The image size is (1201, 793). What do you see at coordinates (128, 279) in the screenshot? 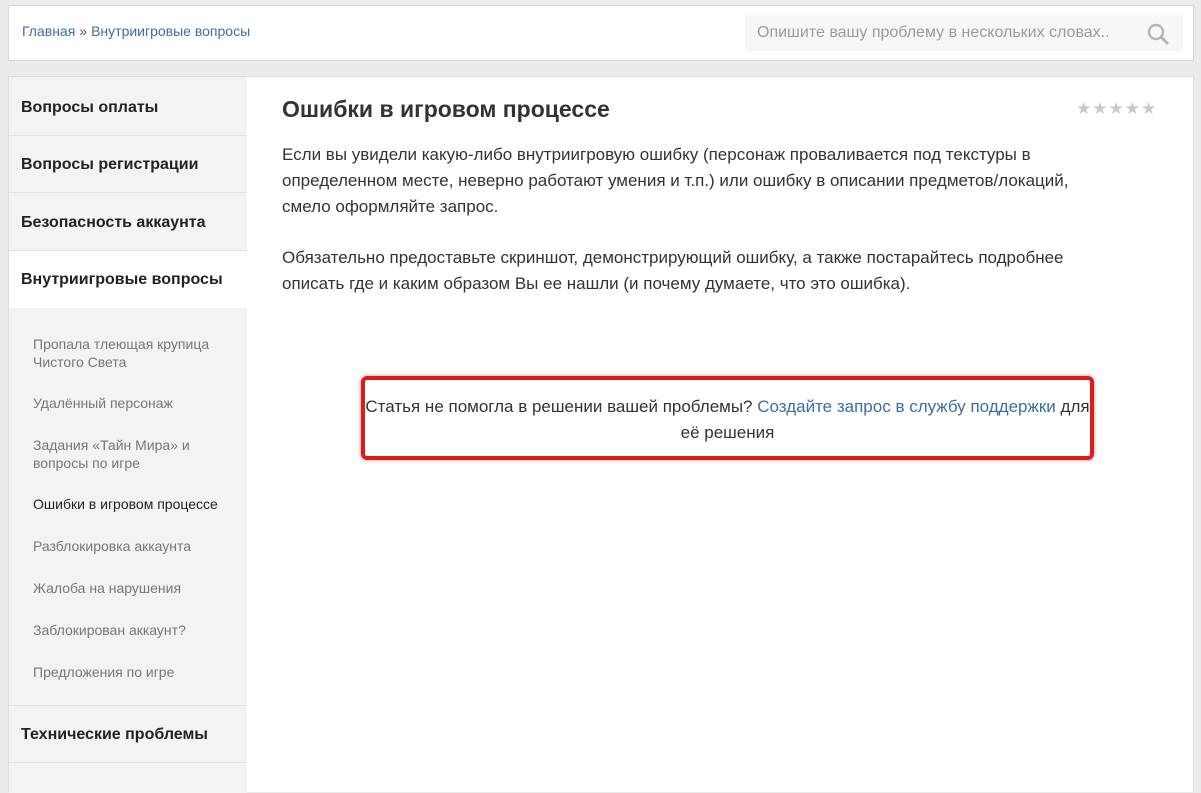
I see `sidebar-category-ingame: Внутриигровые вопросы` at bounding box center [128, 279].